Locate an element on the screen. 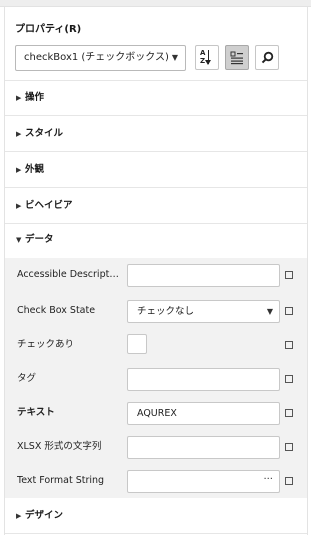 The width and height of the screenshot is (320, 535). section-label: ビヘイビア is located at coordinates (49, 205).